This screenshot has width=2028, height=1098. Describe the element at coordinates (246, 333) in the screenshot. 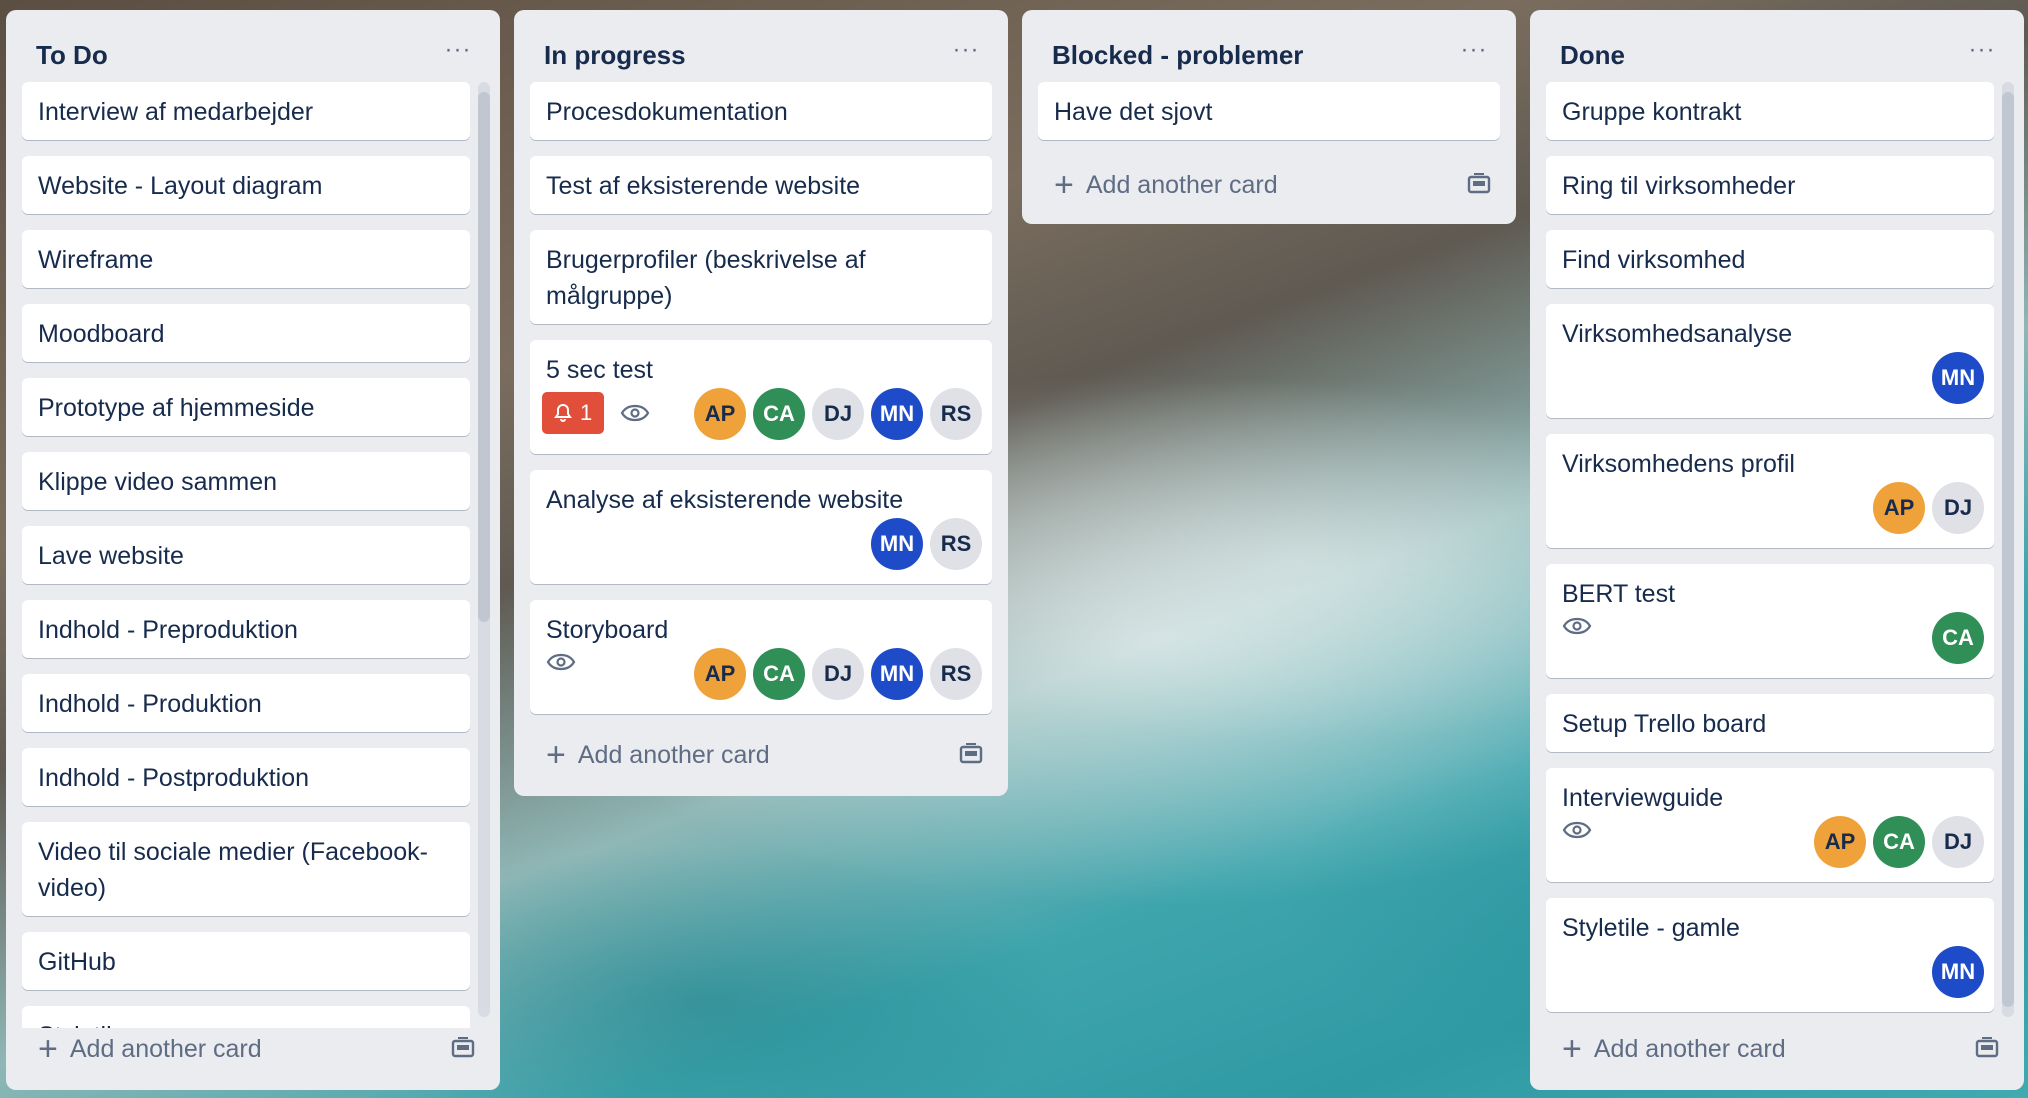

I see `card: Moodboard` at that location.